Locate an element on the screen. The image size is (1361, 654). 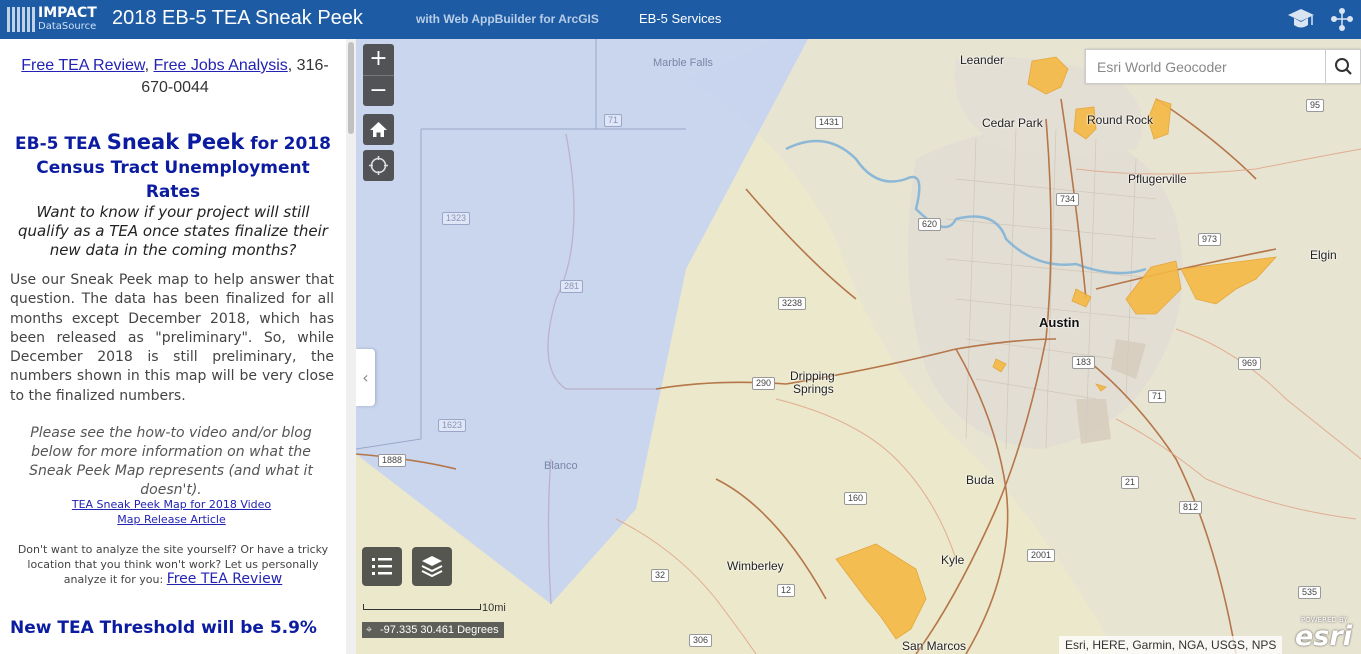
place-dripping-springs-1: Dripping is located at coordinates (812, 376).